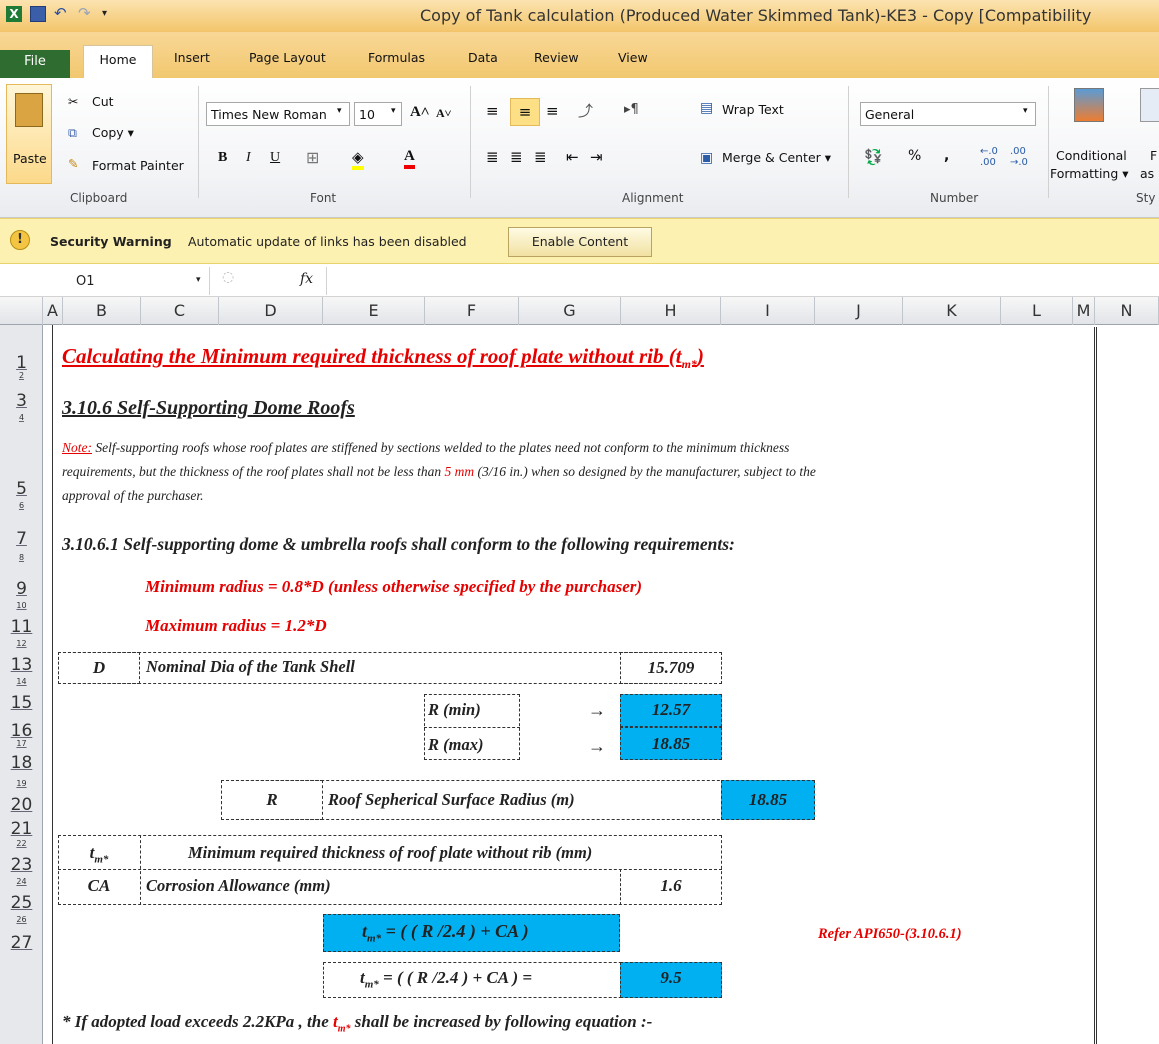  What do you see at coordinates (580, 242) in the screenshot?
I see `enable-content-button: Enable Content` at bounding box center [580, 242].